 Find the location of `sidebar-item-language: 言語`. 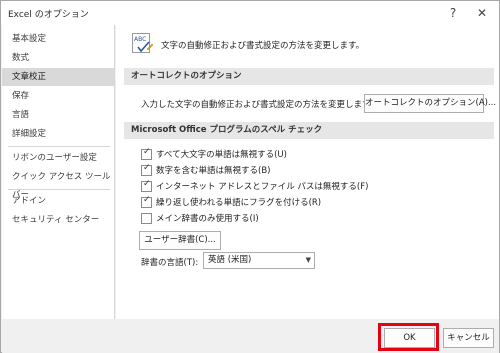

sidebar-item-language: 言語 is located at coordinates (58, 115).